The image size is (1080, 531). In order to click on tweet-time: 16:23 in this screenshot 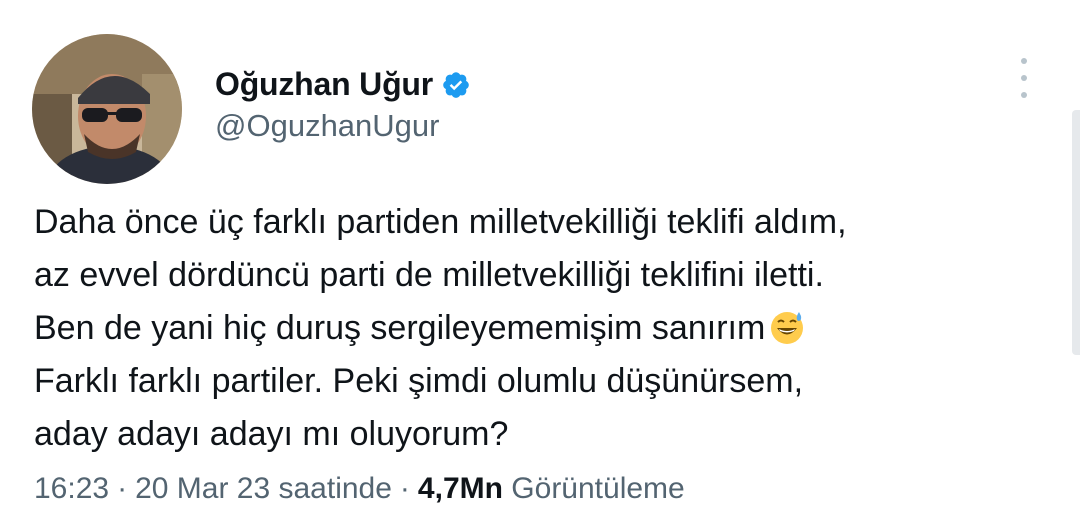, I will do `click(71, 488)`.